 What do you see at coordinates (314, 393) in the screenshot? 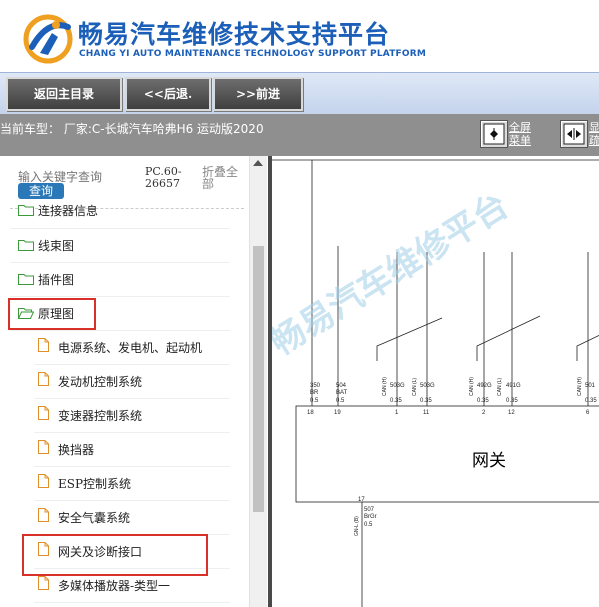
I see `wire-color: BR` at bounding box center [314, 393].